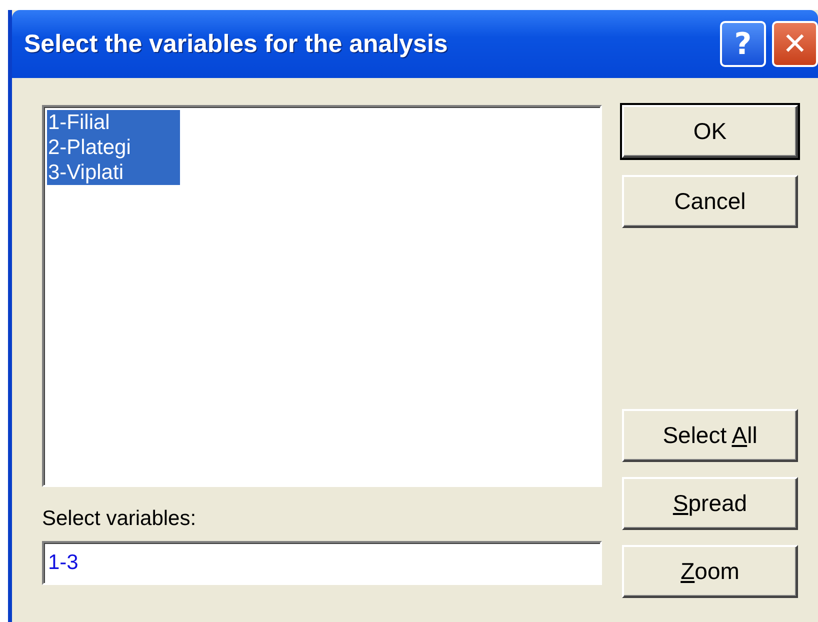 This screenshot has width=818, height=622. What do you see at coordinates (236, 44) in the screenshot?
I see `window-title: Select the variables for the analysis` at bounding box center [236, 44].